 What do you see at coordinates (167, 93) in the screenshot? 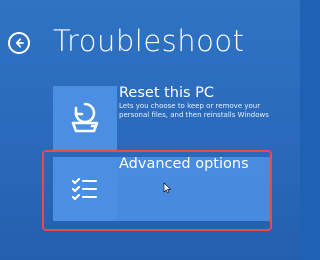
I see `reset-this-pc-title: Reset this PC` at bounding box center [167, 93].